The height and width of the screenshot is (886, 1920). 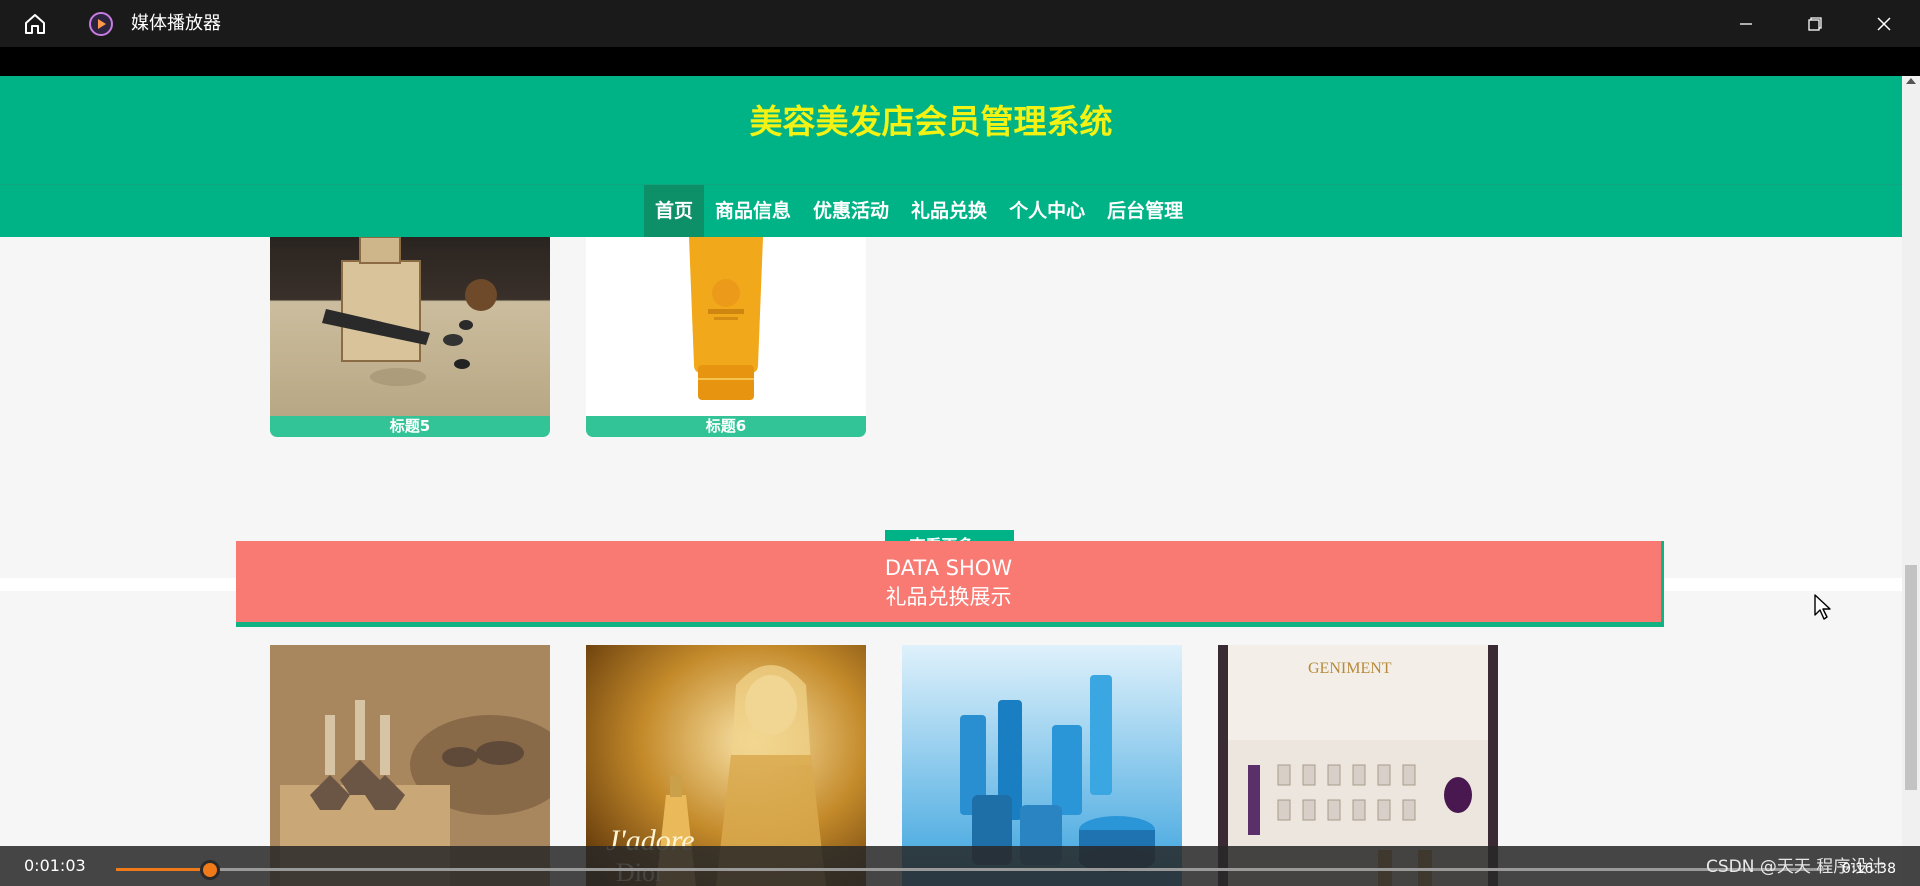 What do you see at coordinates (970, 870) in the screenshot?
I see `seek-bar` at bounding box center [970, 870].